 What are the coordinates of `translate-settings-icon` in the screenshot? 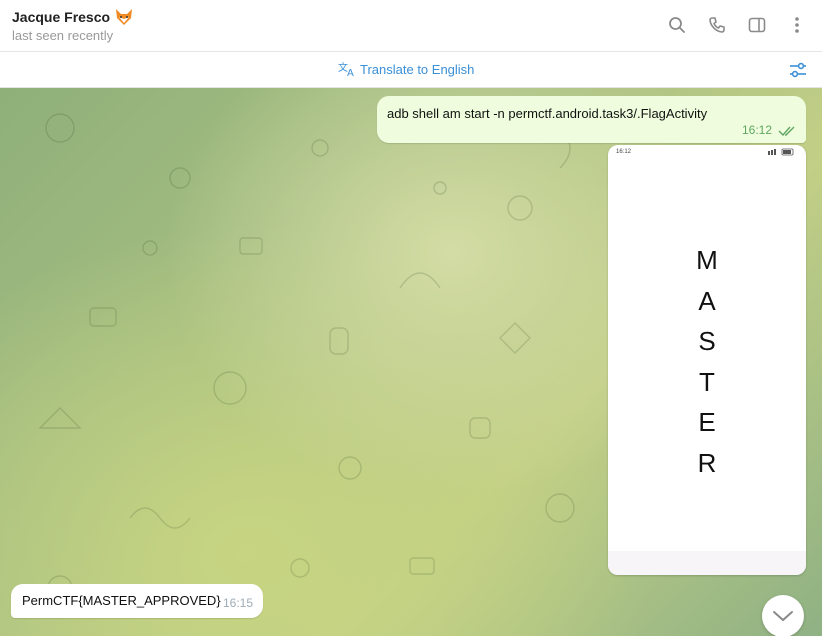 It's located at (798, 72).